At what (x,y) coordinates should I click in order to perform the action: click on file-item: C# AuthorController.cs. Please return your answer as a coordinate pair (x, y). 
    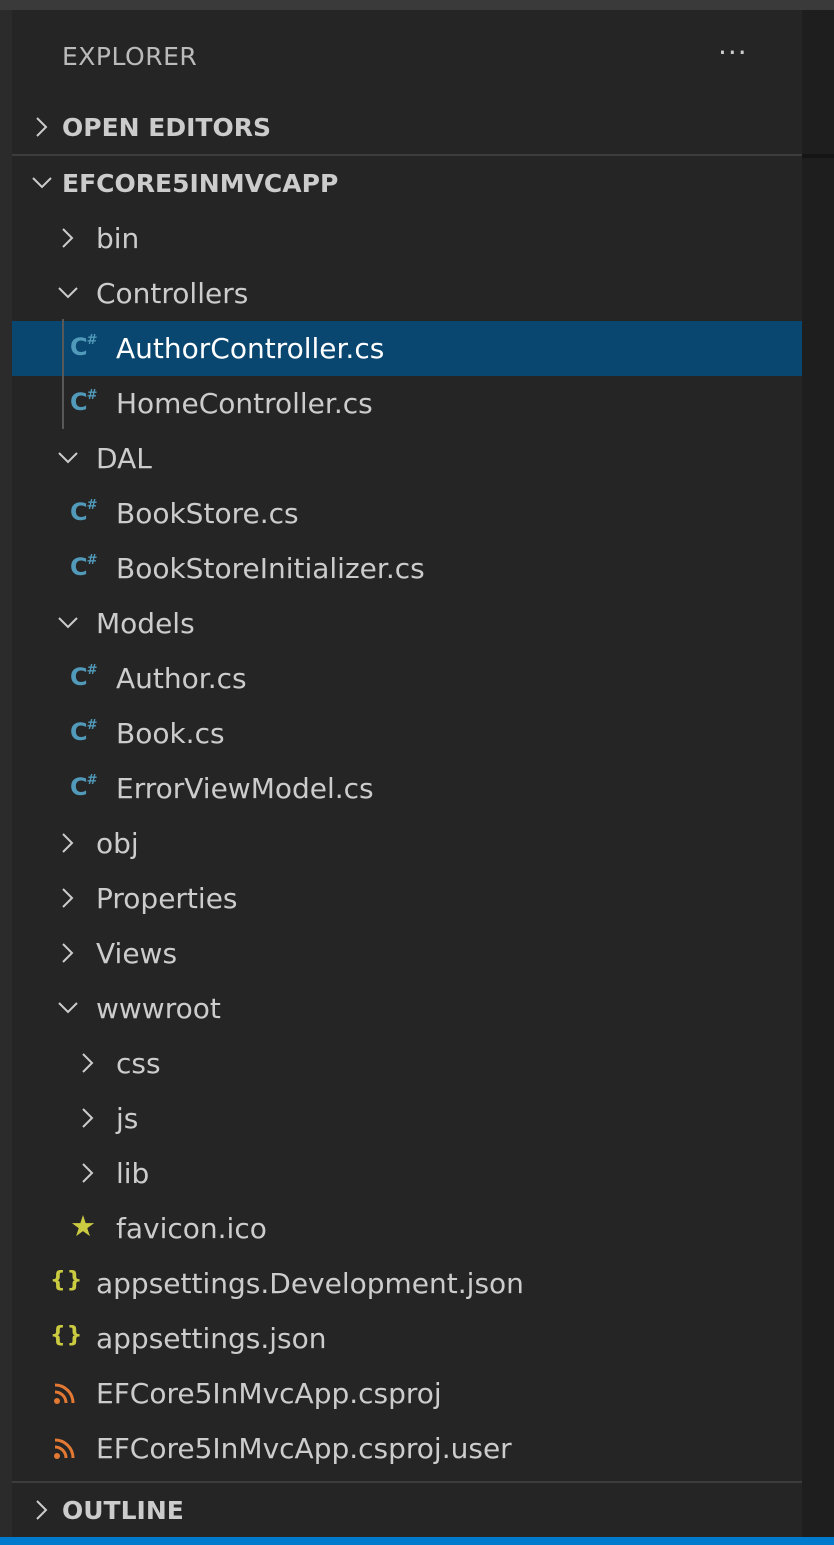
    Looking at the image, I should click on (407, 348).